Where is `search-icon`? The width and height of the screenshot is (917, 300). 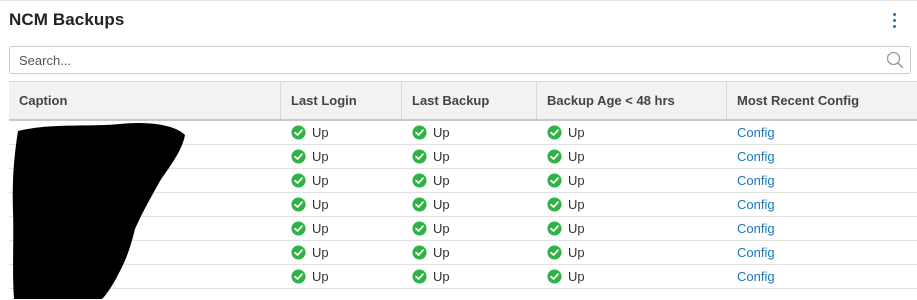 search-icon is located at coordinates (895, 60).